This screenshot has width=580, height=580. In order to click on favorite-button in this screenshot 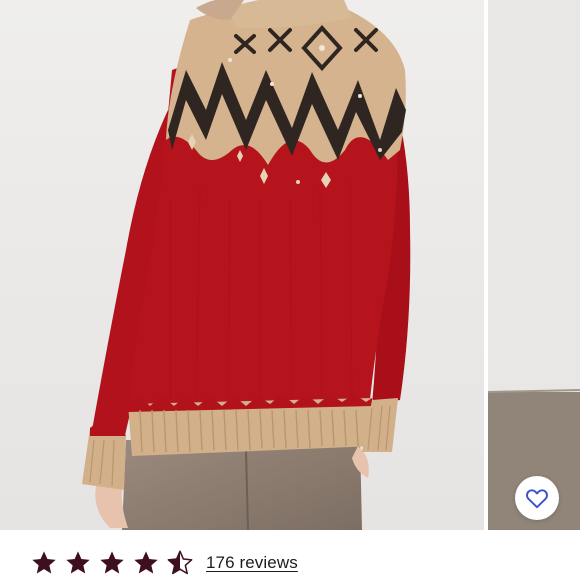, I will do `click(537, 498)`.